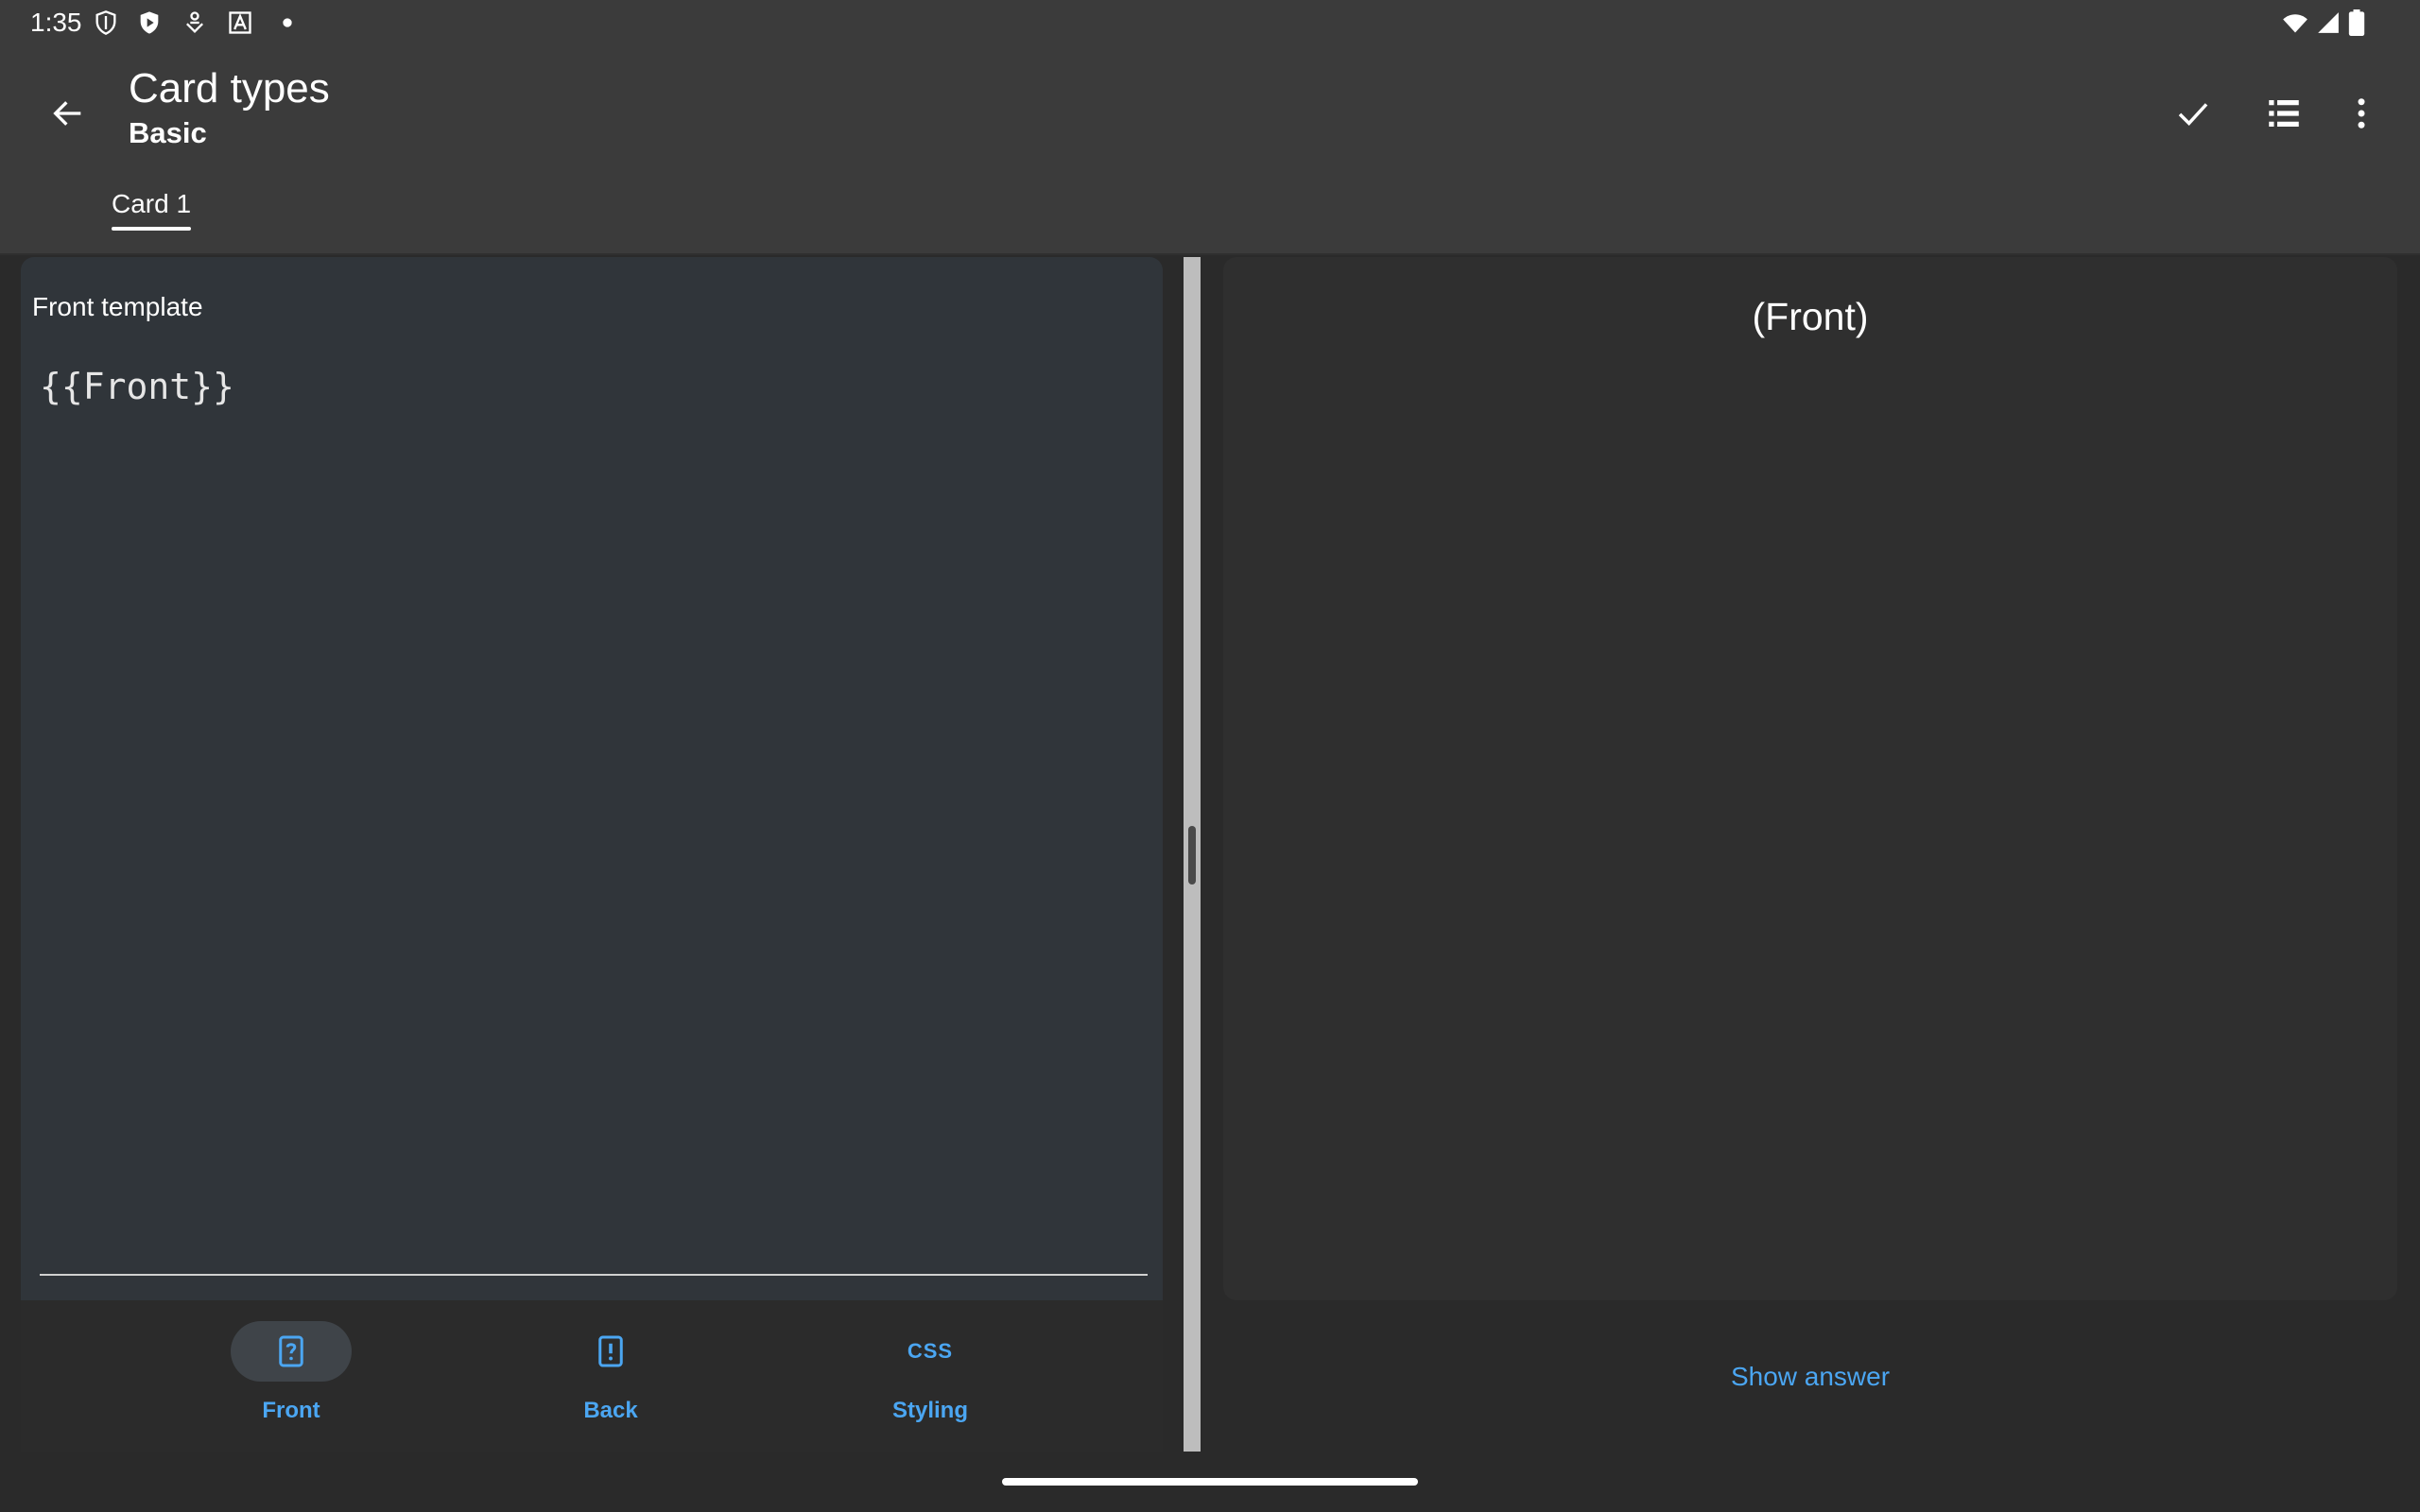 This screenshot has height=1512, width=2420. What do you see at coordinates (2356, 22) in the screenshot?
I see `battery-icon` at bounding box center [2356, 22].